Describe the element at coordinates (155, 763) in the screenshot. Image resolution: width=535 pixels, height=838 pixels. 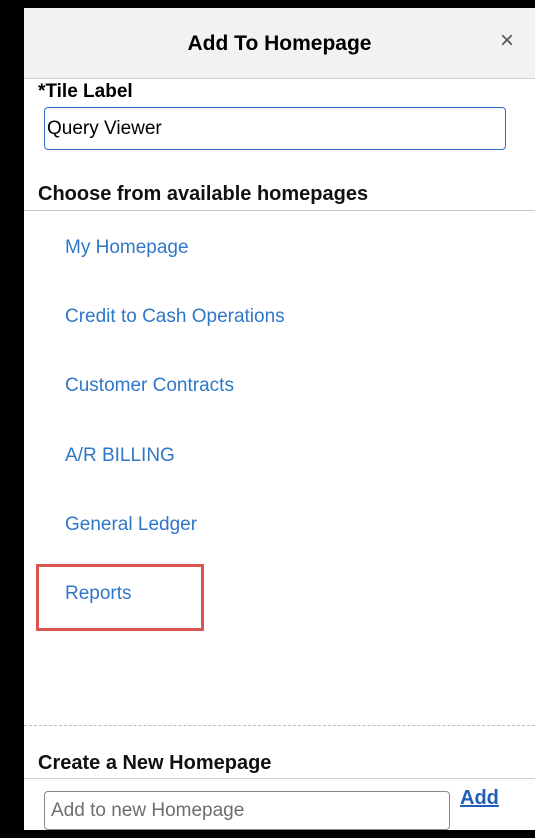
I see `create-homepage-title: Create a New Homepage` at that location.